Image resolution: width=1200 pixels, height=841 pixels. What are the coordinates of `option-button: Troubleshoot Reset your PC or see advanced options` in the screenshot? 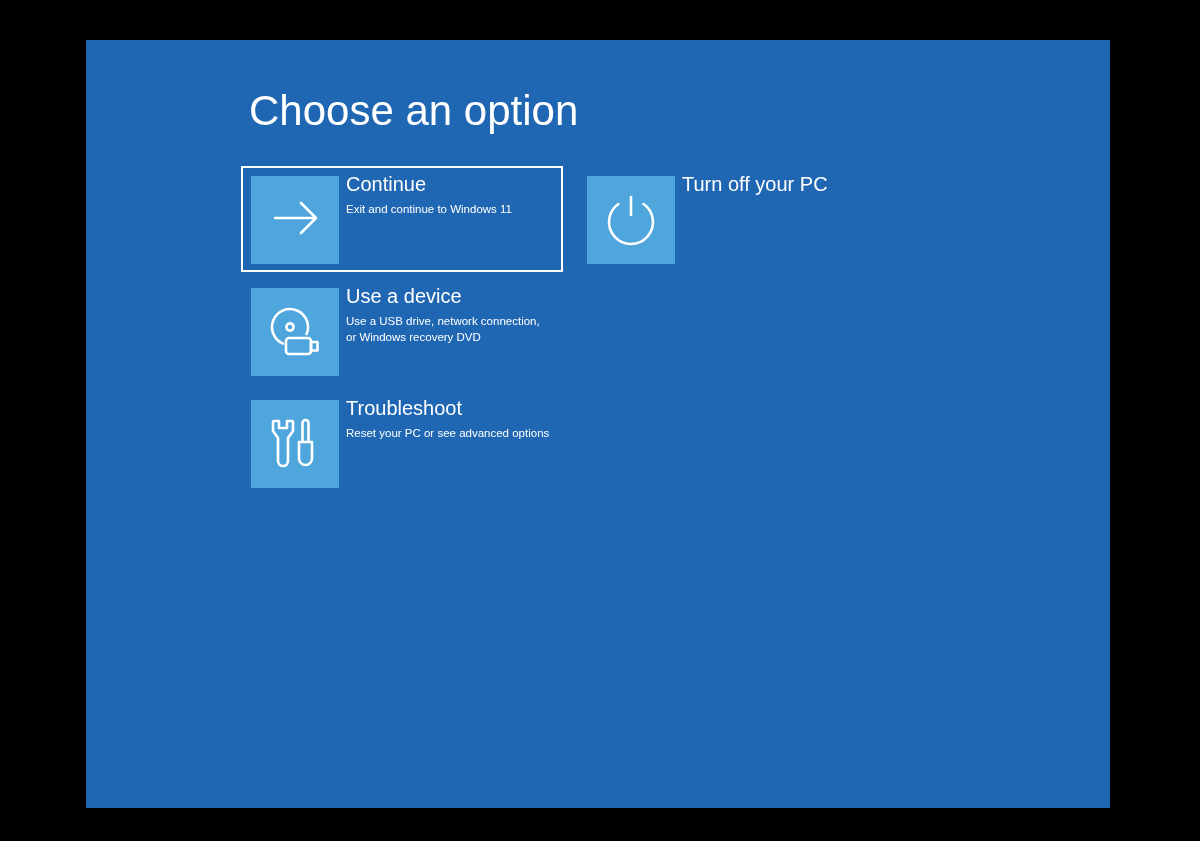 It's located at (402, 443).